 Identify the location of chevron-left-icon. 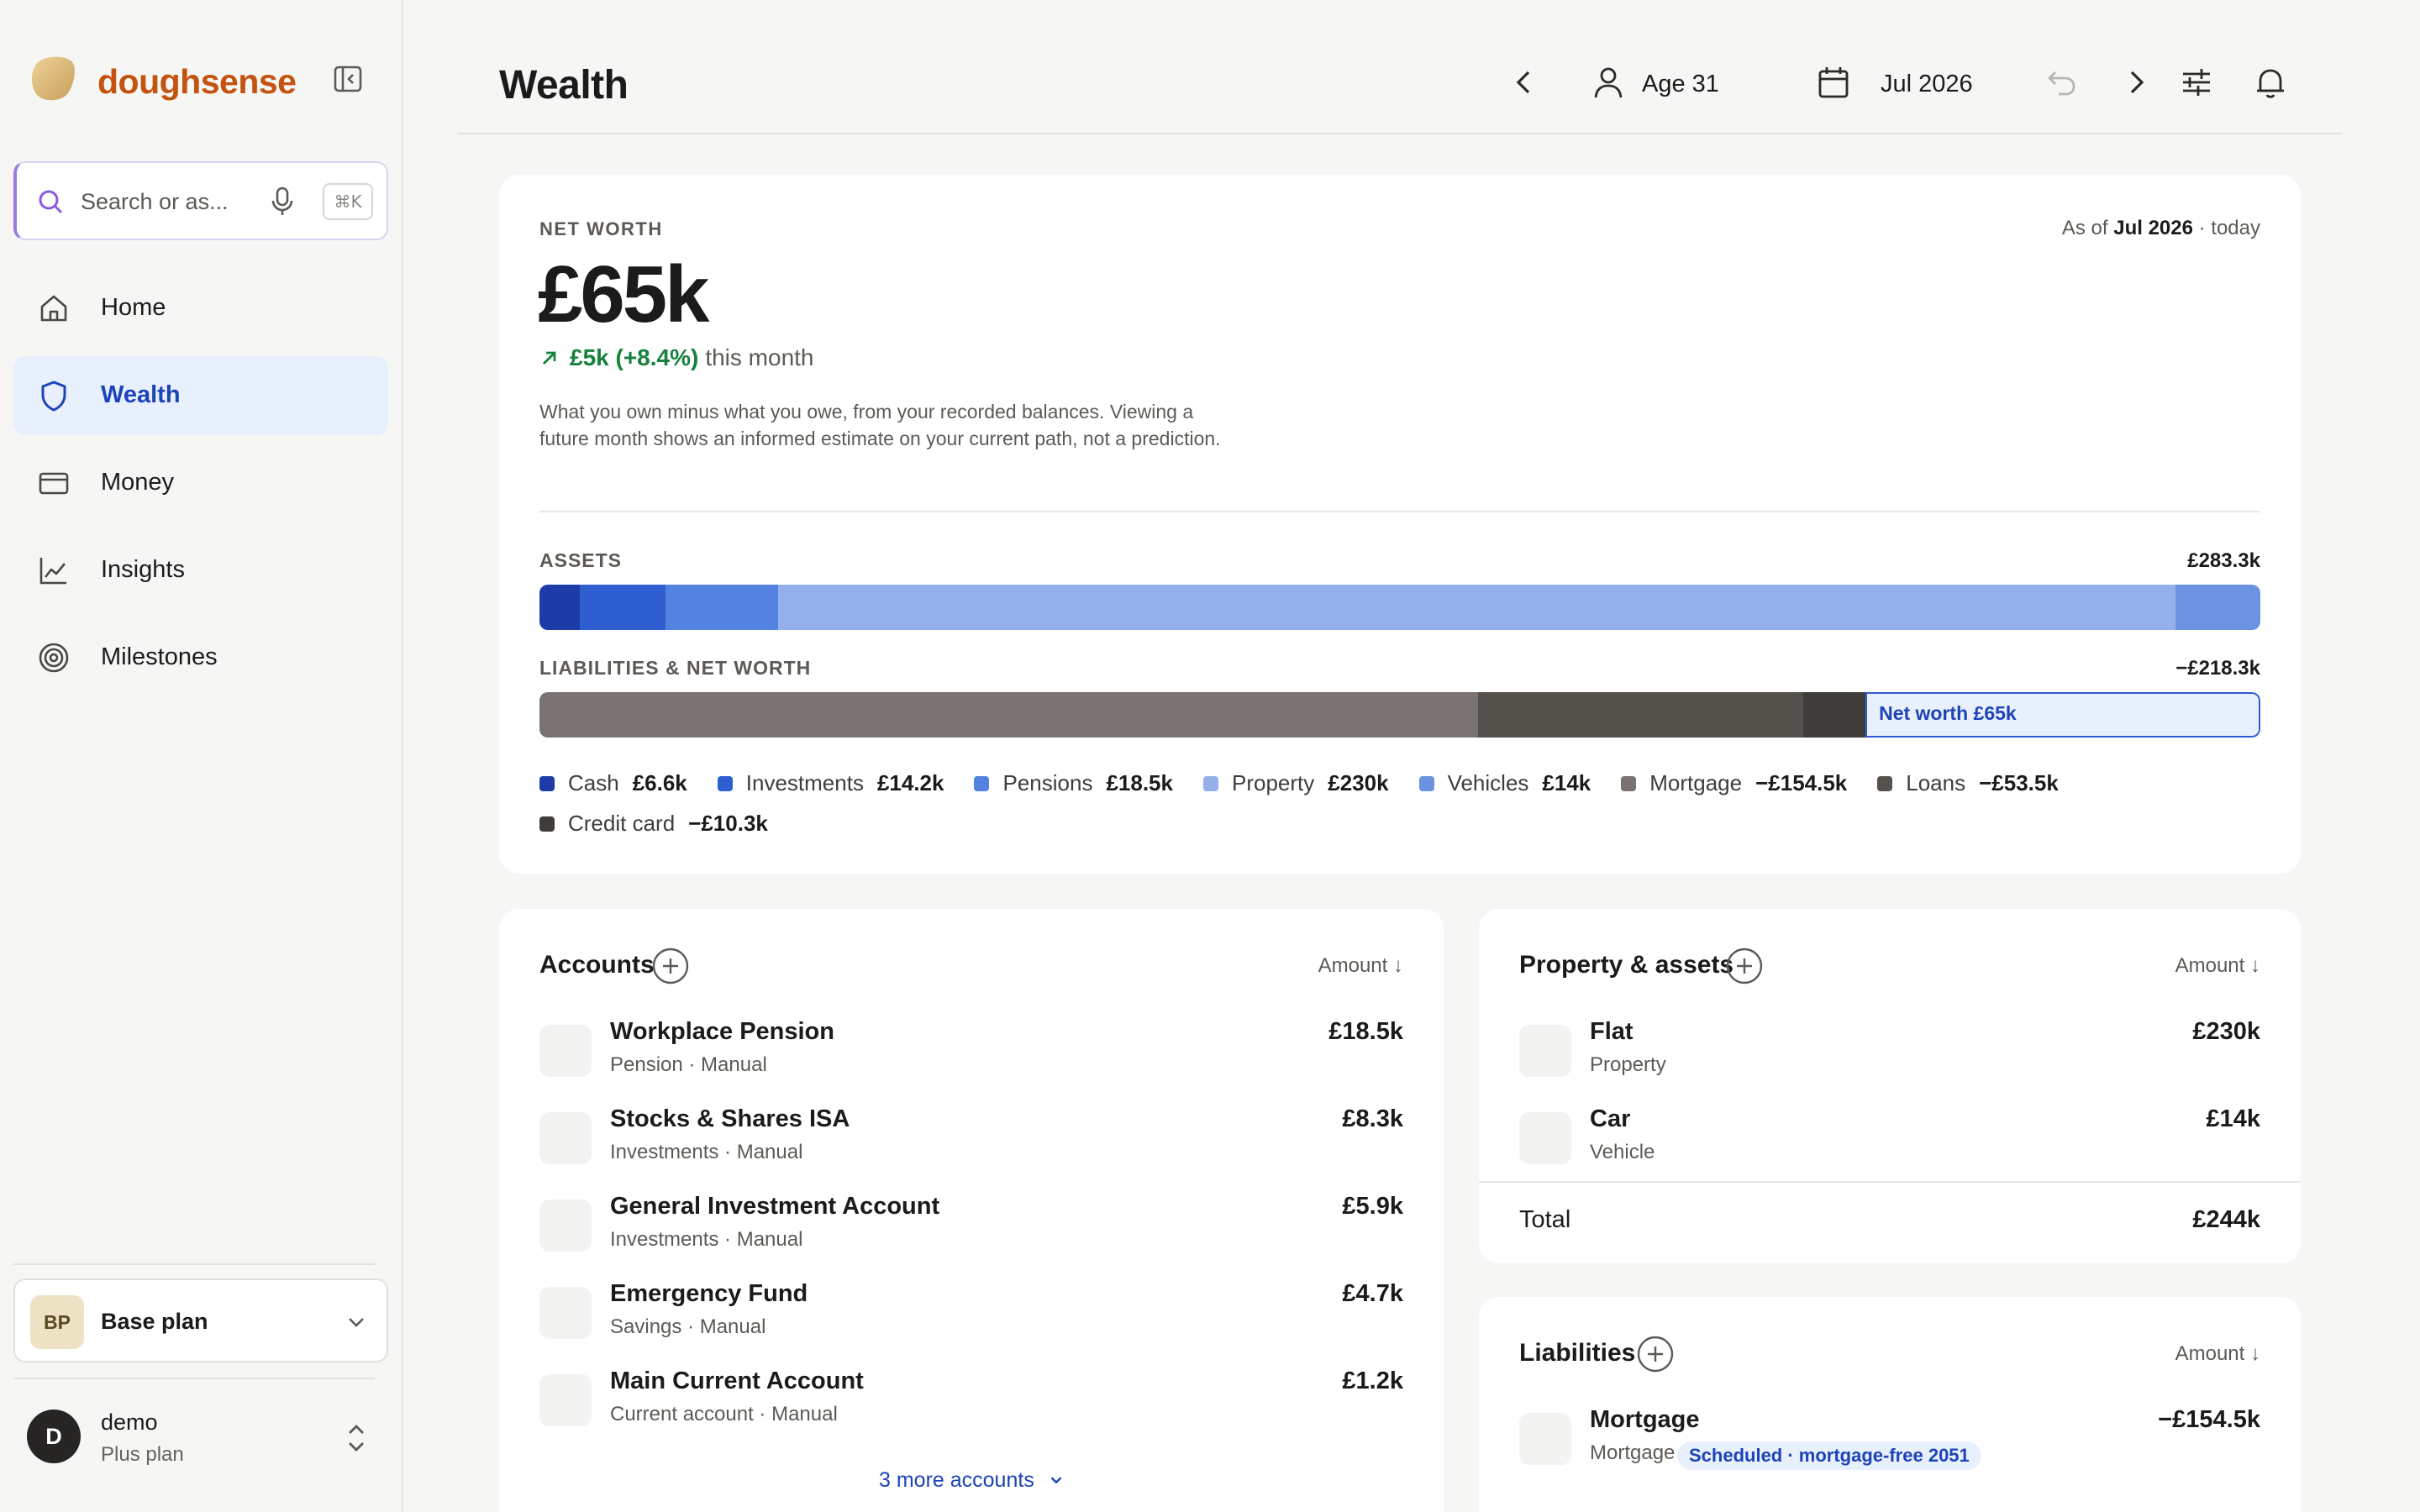
(1525, 82).